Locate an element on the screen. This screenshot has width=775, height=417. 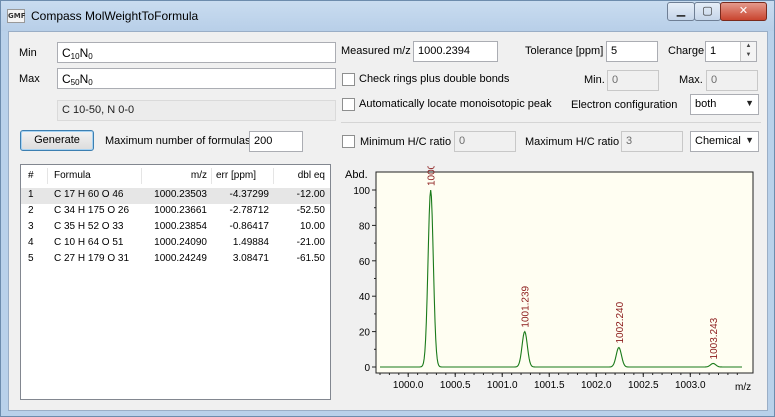
max-formulas-label: Maximum number of formulas is located at coordinates (178, 141).